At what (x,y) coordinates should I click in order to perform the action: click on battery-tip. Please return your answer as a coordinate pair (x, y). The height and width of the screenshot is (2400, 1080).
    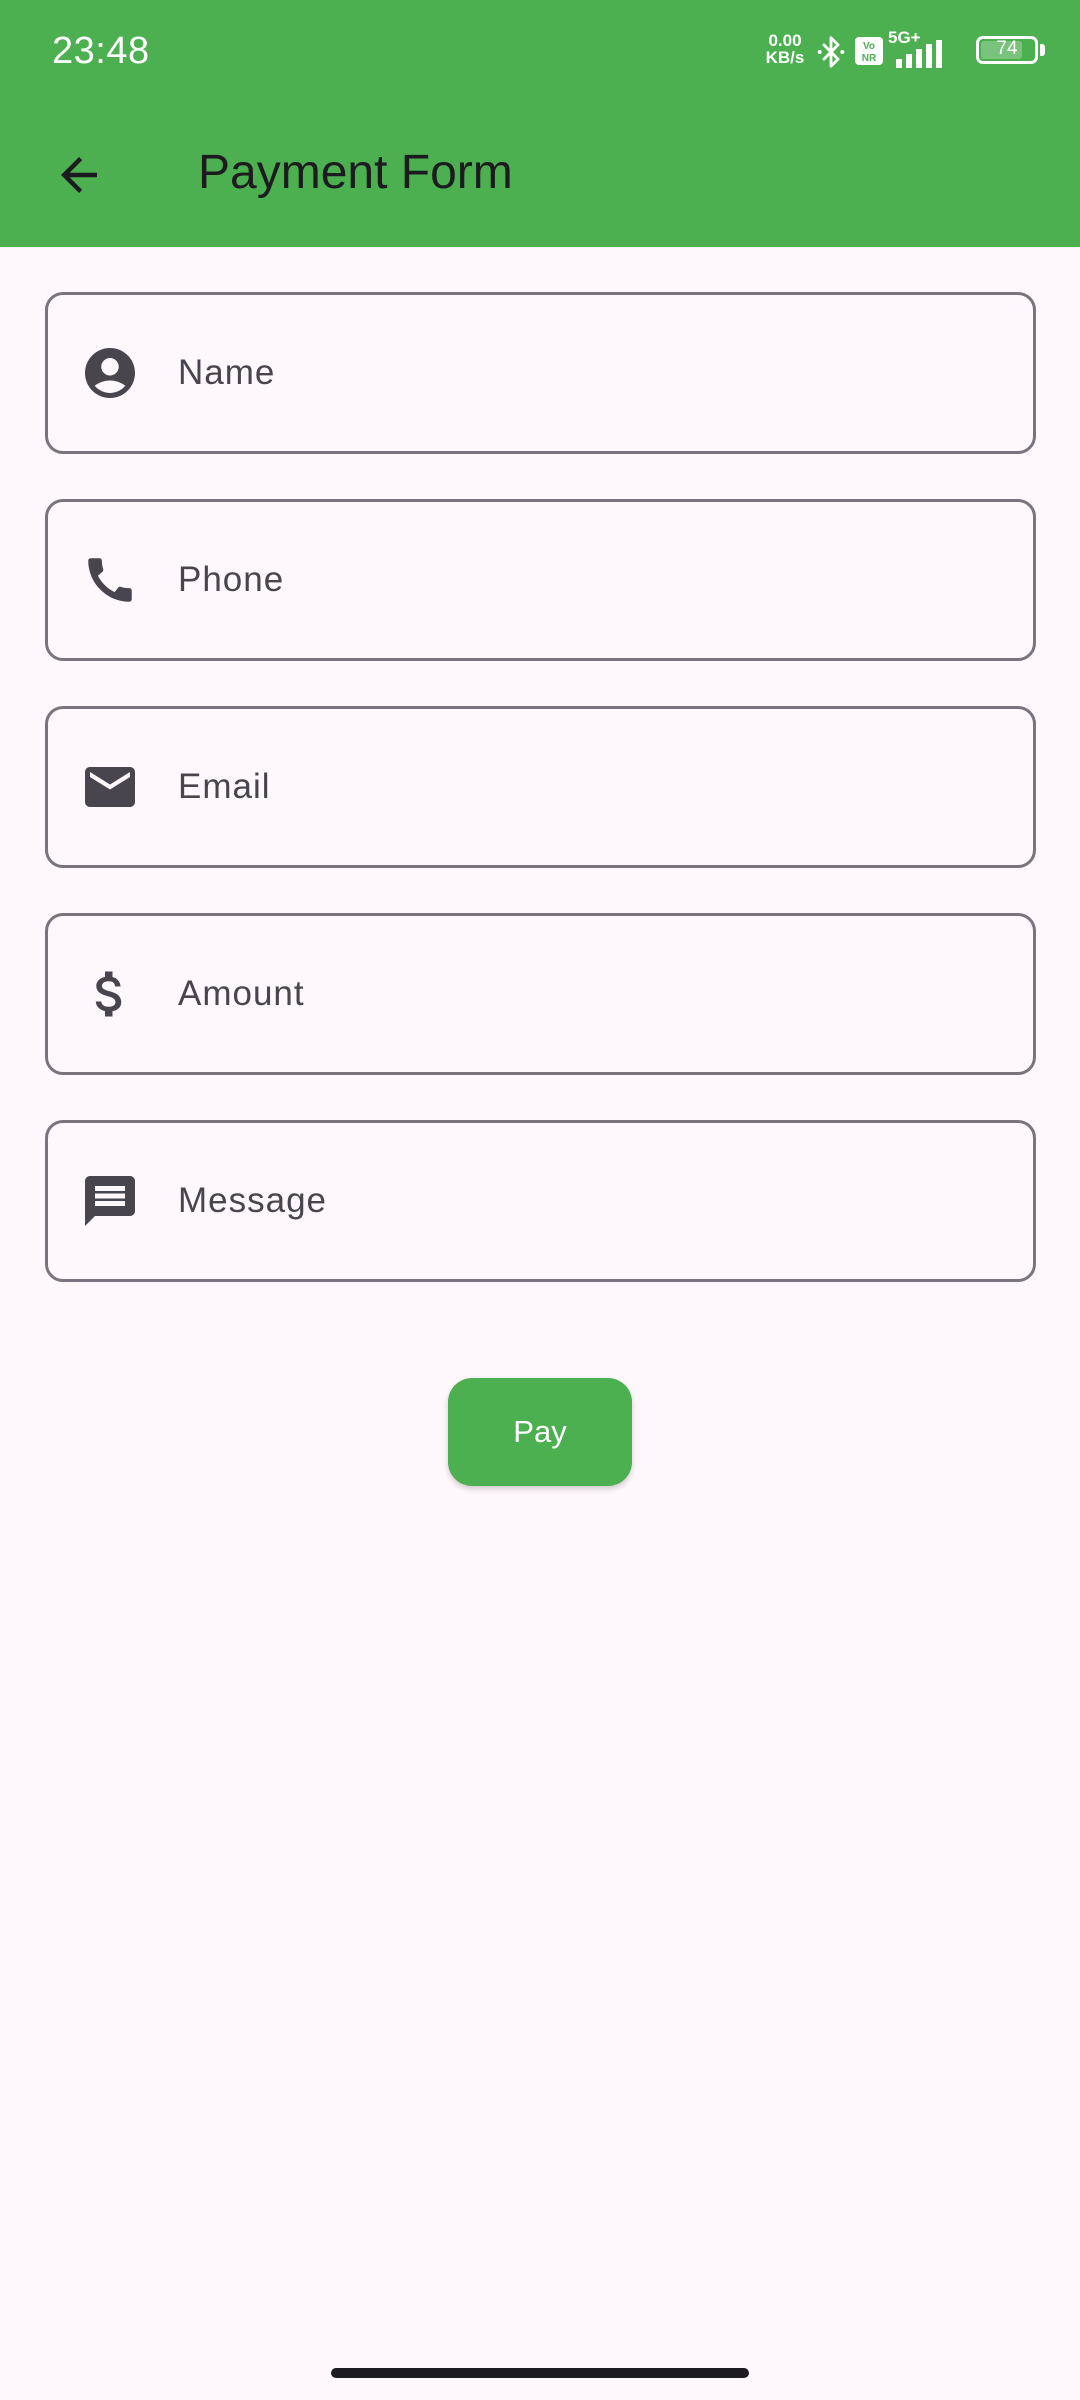
    Looking at the image, I should click on (1042, 50).